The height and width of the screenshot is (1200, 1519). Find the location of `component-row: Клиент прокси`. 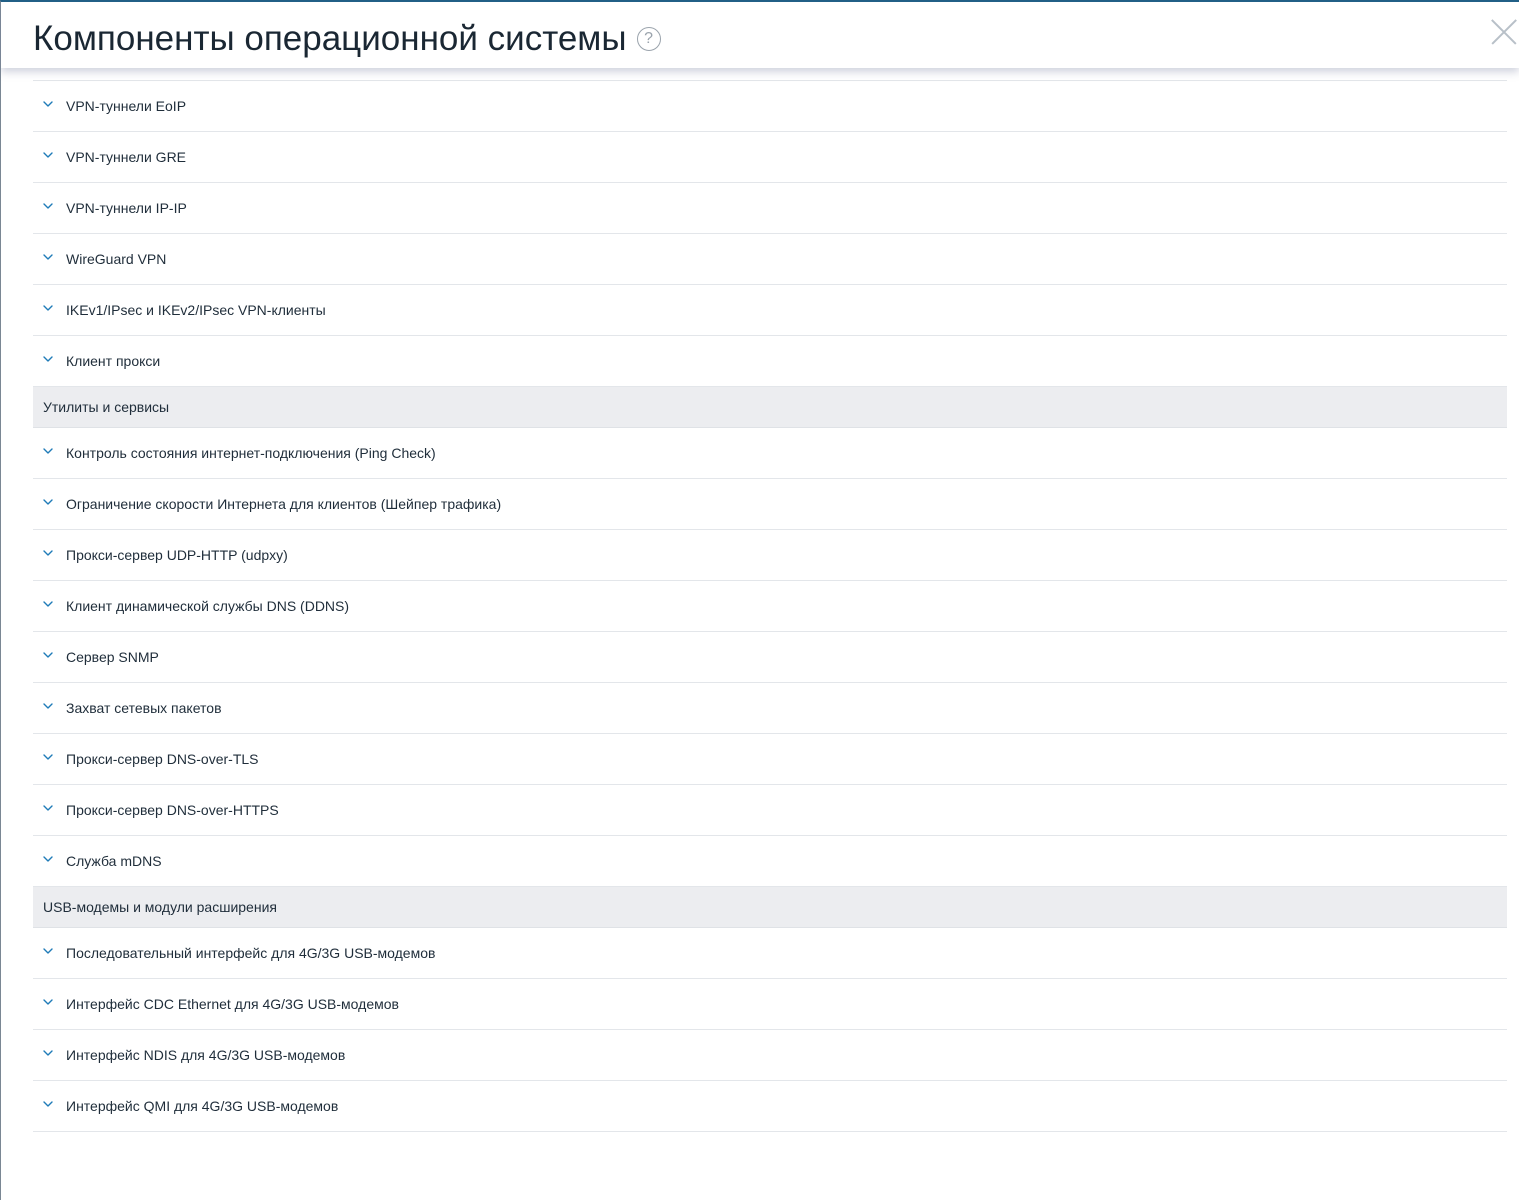

component-row: Клиент прокси is located at coordinates (770, 361).